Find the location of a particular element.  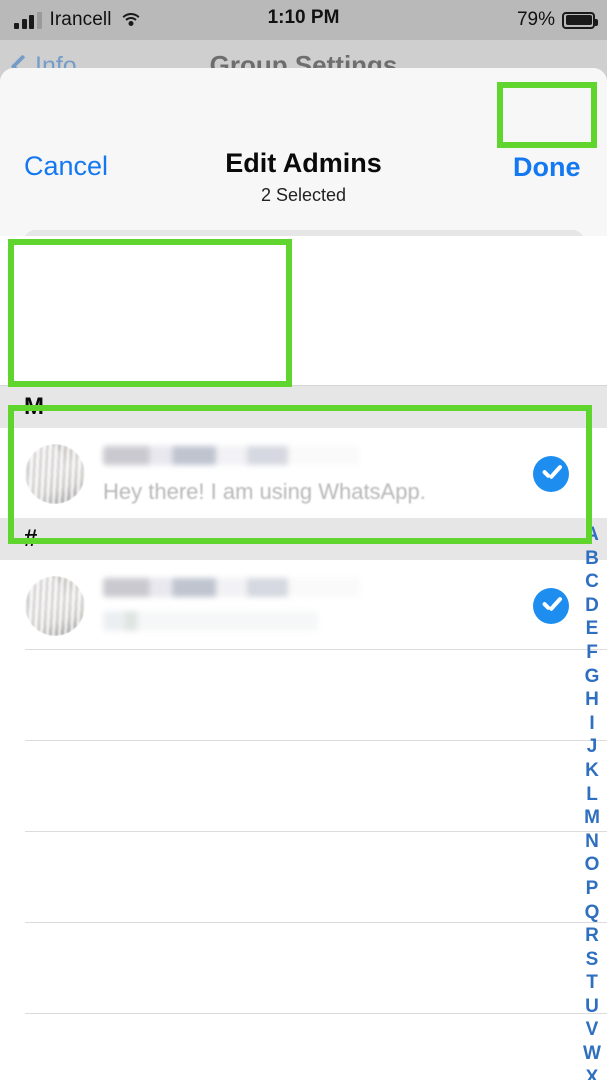

alphabet-index: ABCDEFGHIJKLMNOPQRSTUVWXYZ# is located at coordinates (592, 801).